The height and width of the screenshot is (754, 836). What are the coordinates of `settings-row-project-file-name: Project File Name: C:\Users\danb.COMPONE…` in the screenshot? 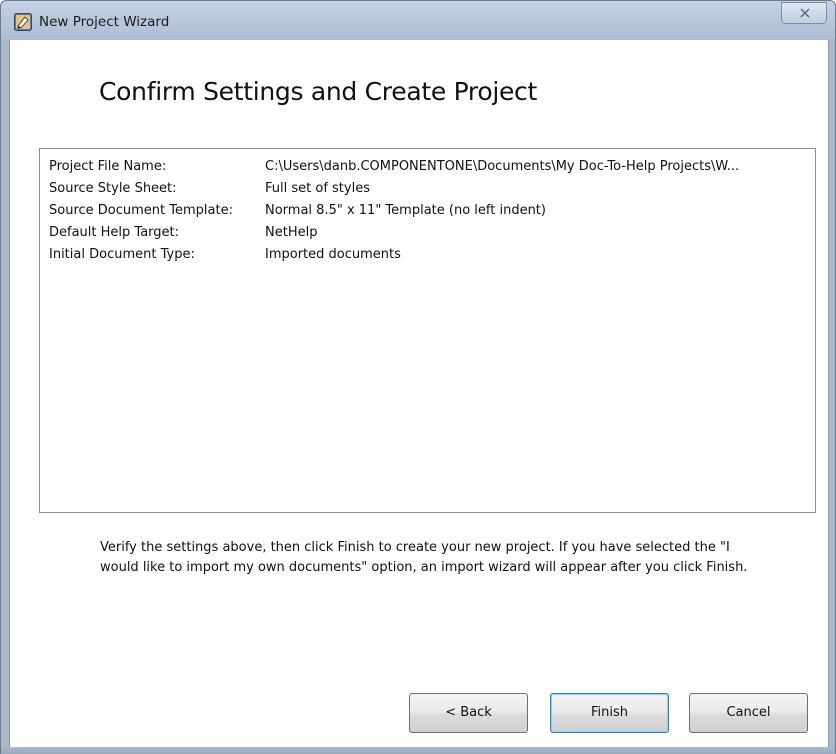 It's located at (427, 168).